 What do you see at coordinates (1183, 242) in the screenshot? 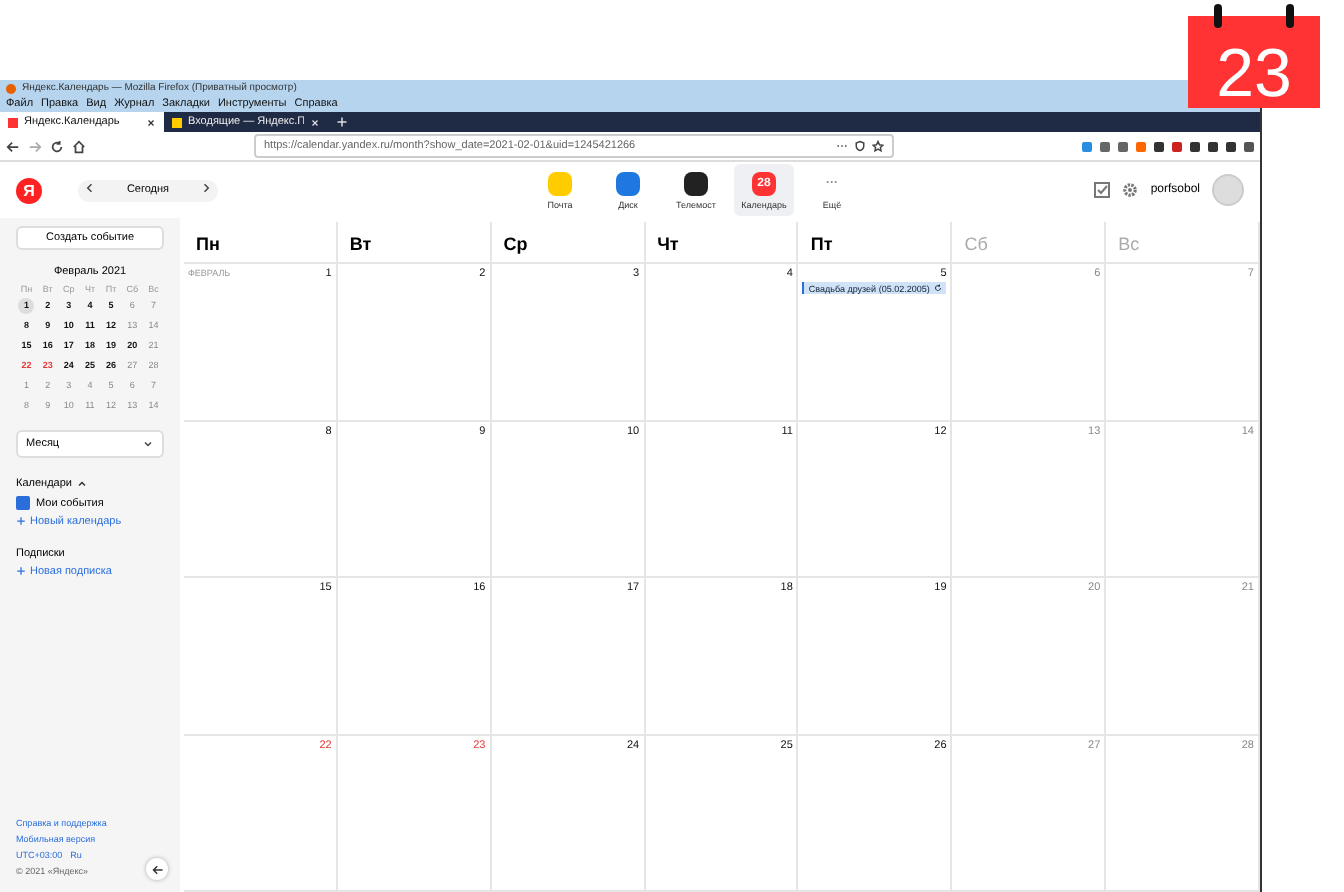
I see `weekday-header: Вс` at bounding box center [1183, 242].